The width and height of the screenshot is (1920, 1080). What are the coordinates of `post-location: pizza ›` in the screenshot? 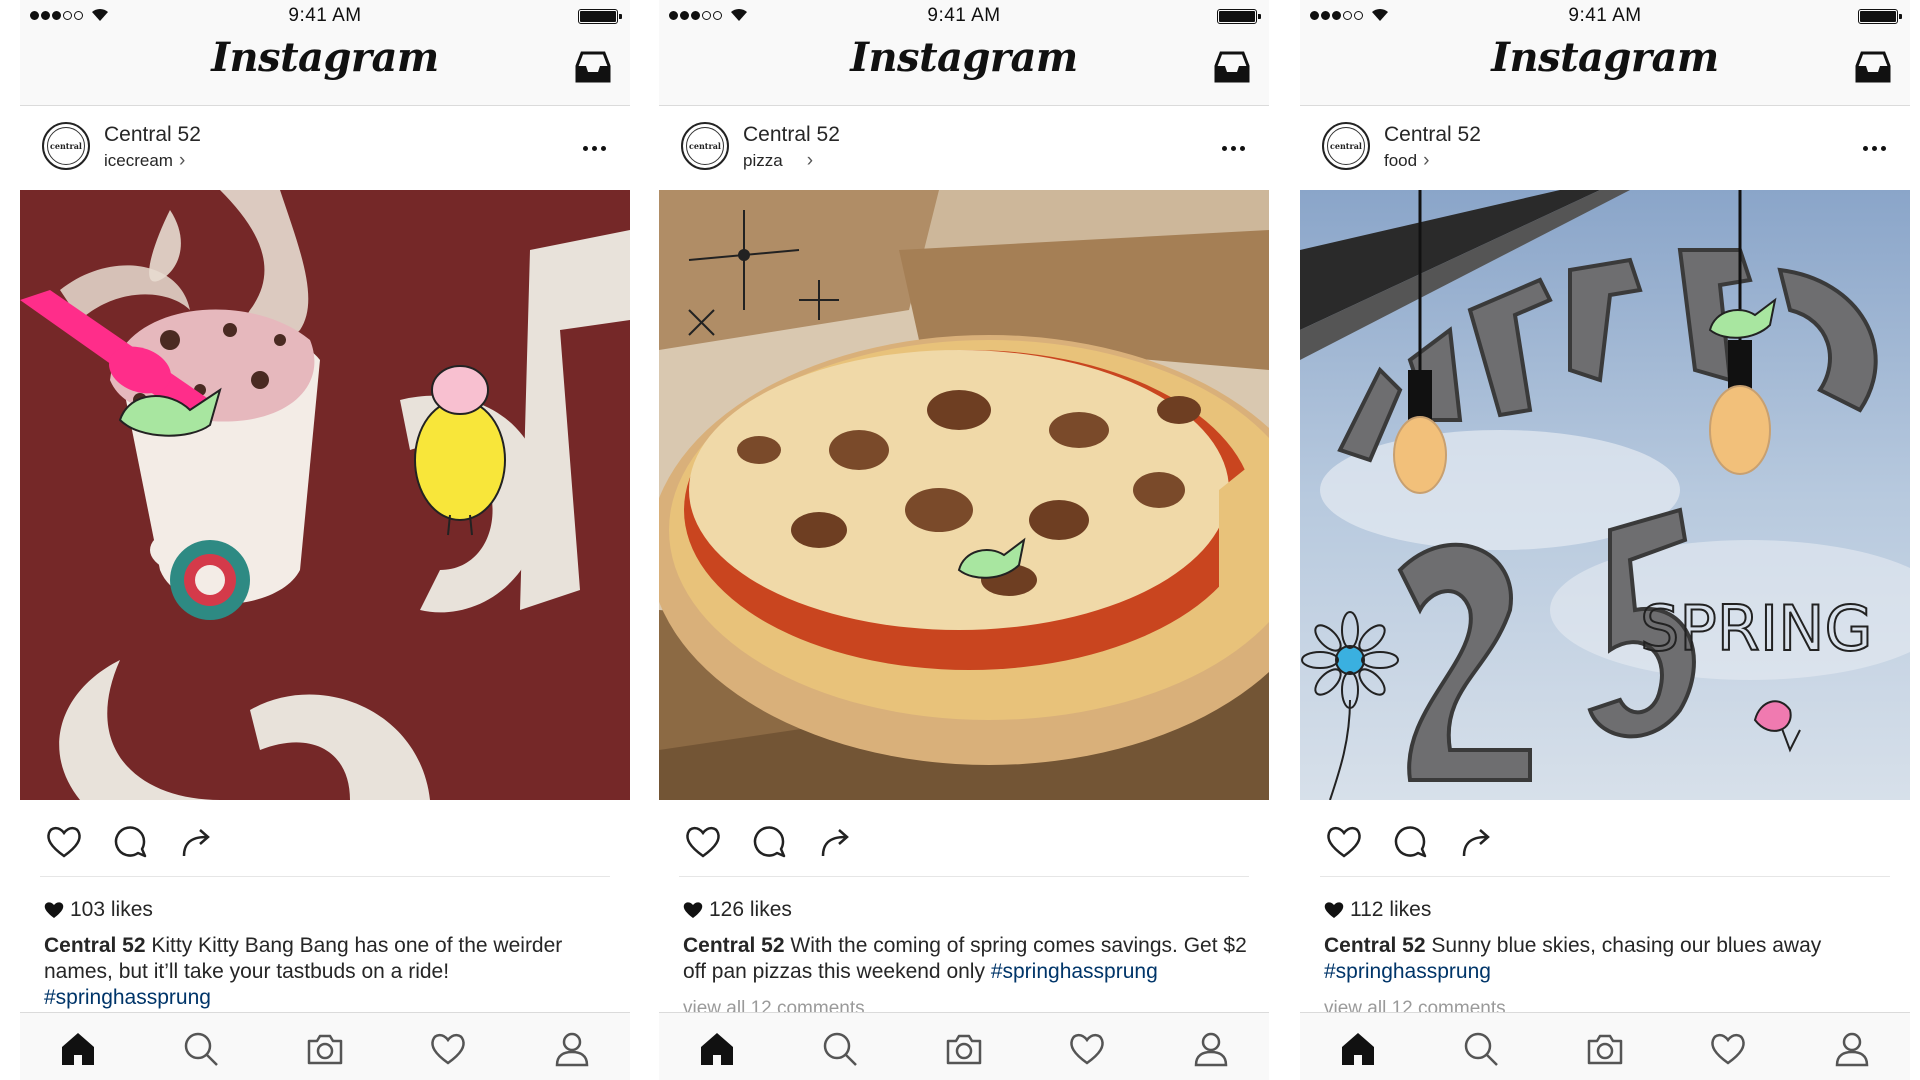 It's located at (778, 161).